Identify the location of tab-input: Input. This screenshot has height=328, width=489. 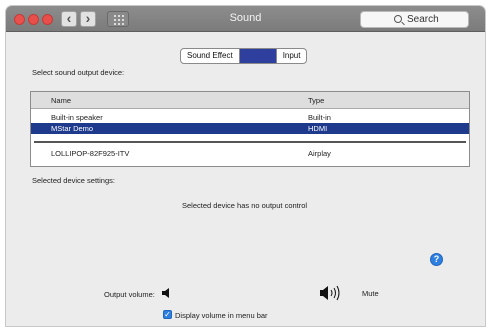
(292, 56).